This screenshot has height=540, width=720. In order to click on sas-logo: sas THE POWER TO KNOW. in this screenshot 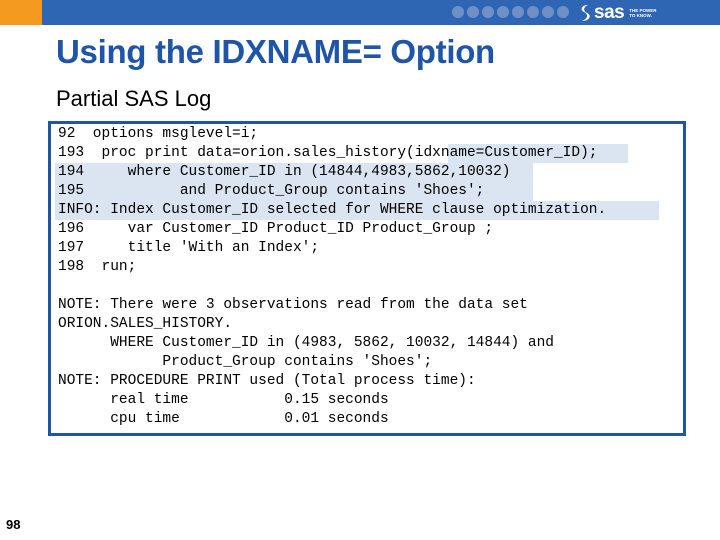, I will do `click(618, 12)`.